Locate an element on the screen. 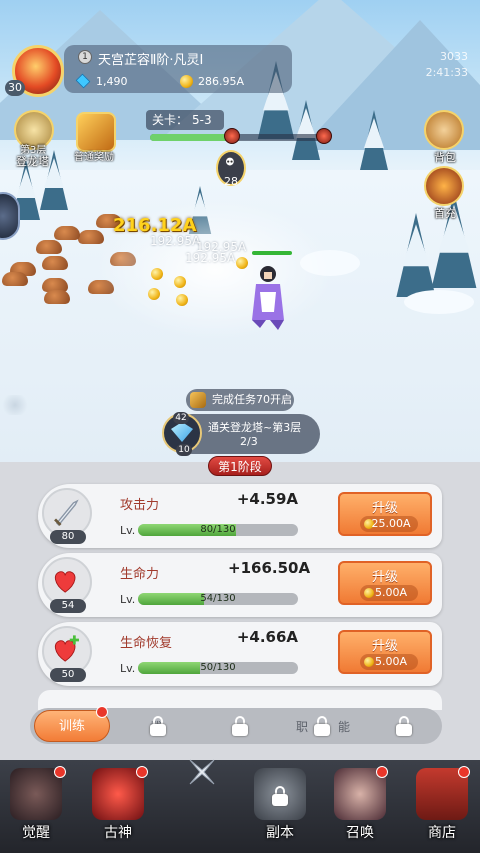 The height and width of the screenshot is (853, 480). nav-label: 觉醒 is located at coordinates (36, 833).